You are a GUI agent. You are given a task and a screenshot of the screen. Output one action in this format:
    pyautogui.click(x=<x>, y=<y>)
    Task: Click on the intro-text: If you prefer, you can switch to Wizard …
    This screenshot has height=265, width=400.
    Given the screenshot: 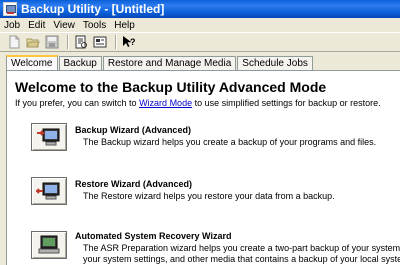 What is the action you would take?
    pyautogui.click(x=198, y=103)
    